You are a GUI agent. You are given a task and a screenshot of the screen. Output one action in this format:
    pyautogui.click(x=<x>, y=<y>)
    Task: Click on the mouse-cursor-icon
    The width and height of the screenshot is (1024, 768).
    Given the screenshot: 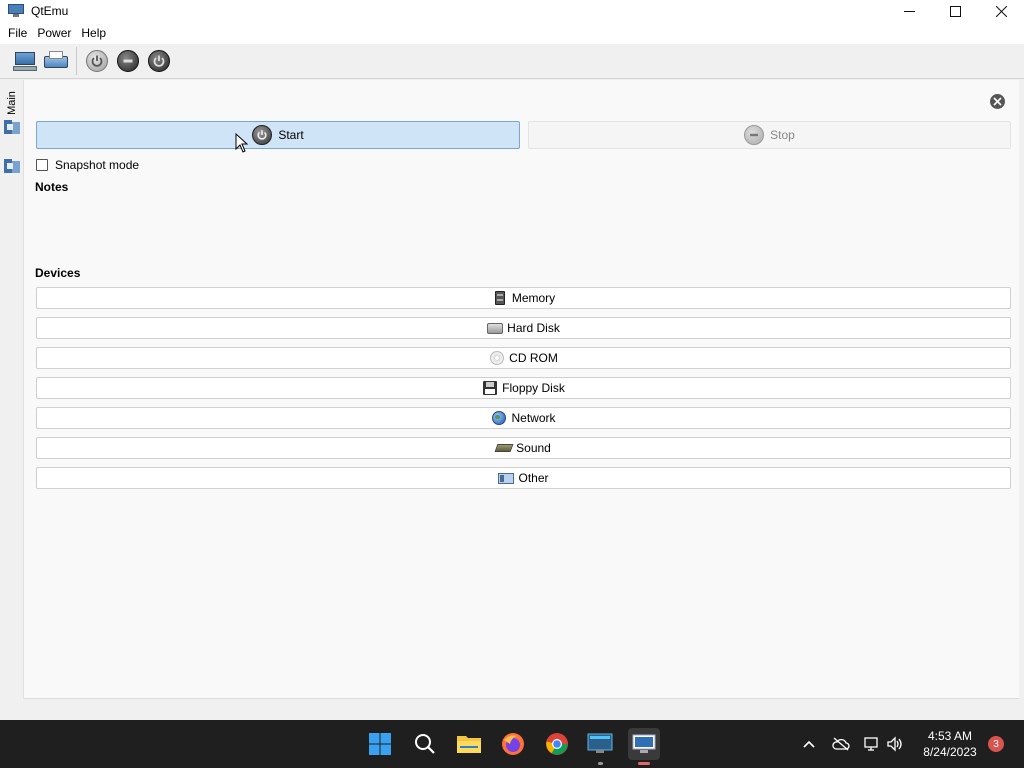 What is the action you would take?
    pyautogui.click(x=242, y=143)
    